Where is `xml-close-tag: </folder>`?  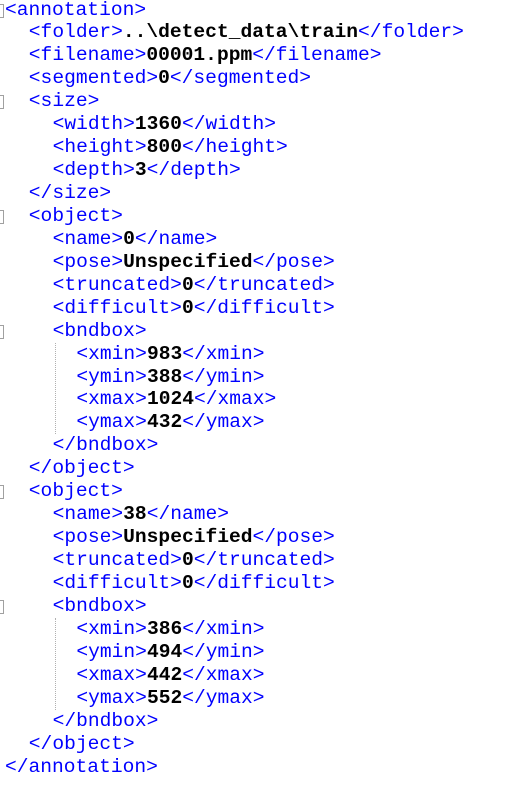
xml-close-tag: </folder> is located at coordinates (411, 32).